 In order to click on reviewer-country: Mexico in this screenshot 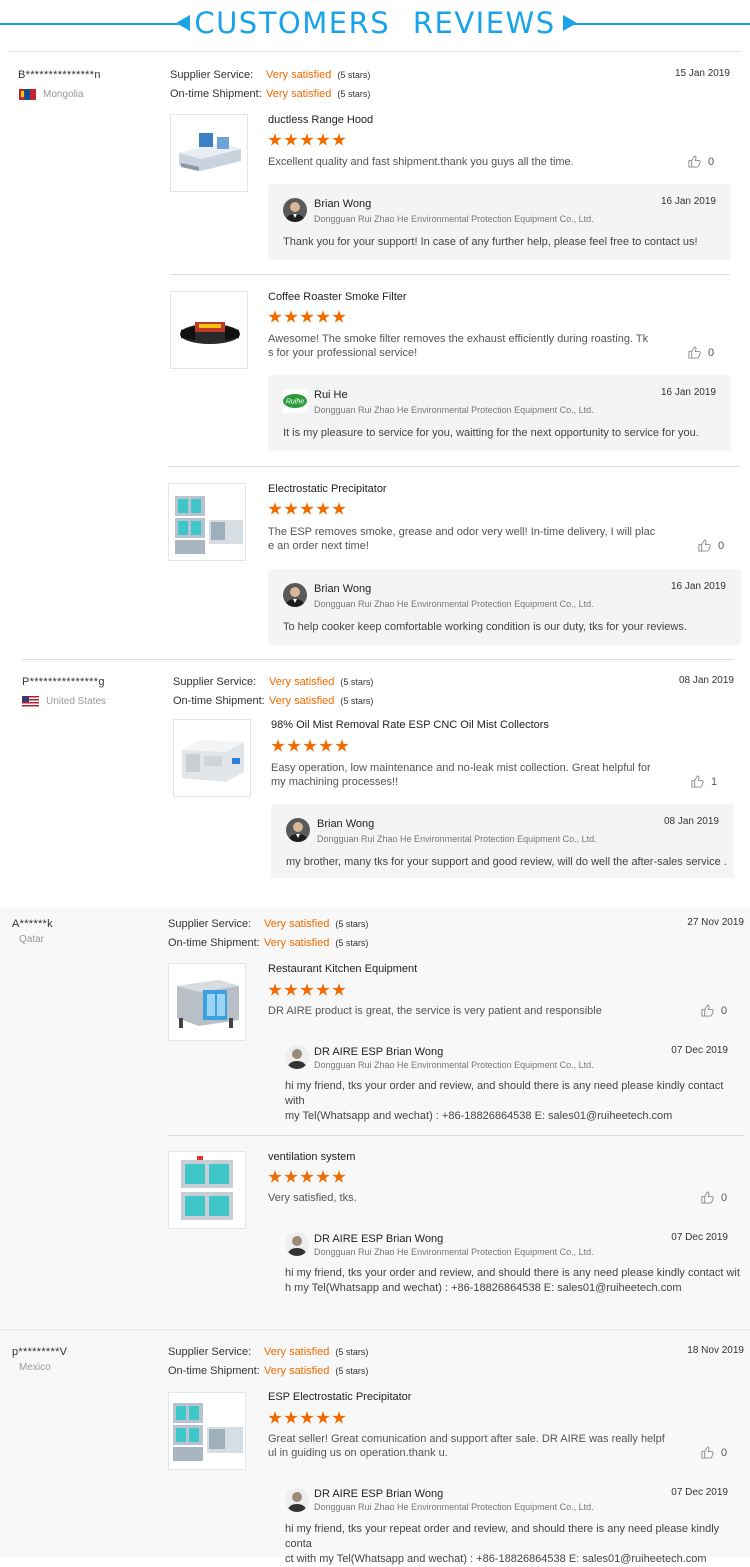, I will do `click(35, 1367)`.